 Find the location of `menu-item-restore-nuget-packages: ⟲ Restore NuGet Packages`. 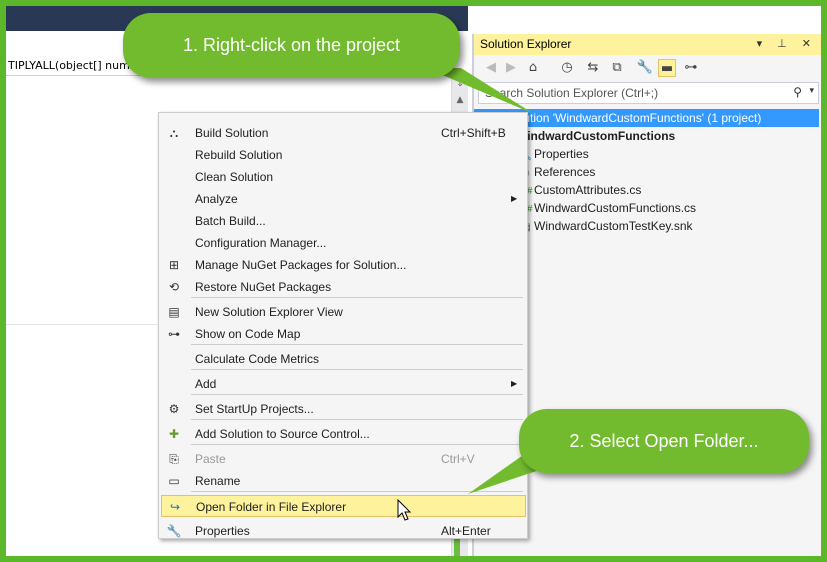

menu-item-restore-nuget-packages: ⟲ Restore NuGet Packages is located at coordinates (343, 287).